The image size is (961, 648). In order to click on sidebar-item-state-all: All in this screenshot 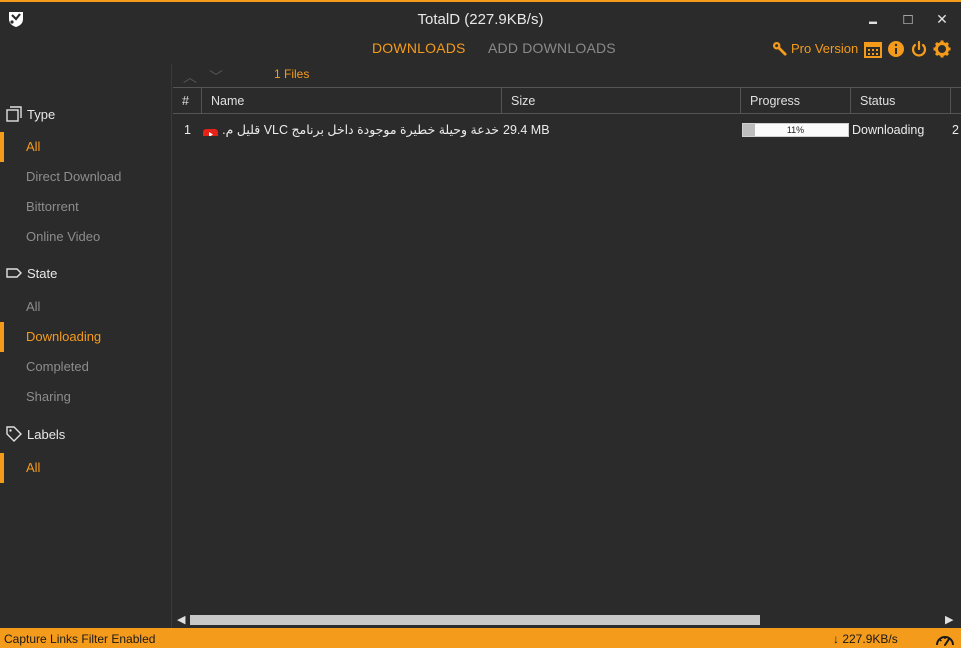, I will do `click(86, 307)`.